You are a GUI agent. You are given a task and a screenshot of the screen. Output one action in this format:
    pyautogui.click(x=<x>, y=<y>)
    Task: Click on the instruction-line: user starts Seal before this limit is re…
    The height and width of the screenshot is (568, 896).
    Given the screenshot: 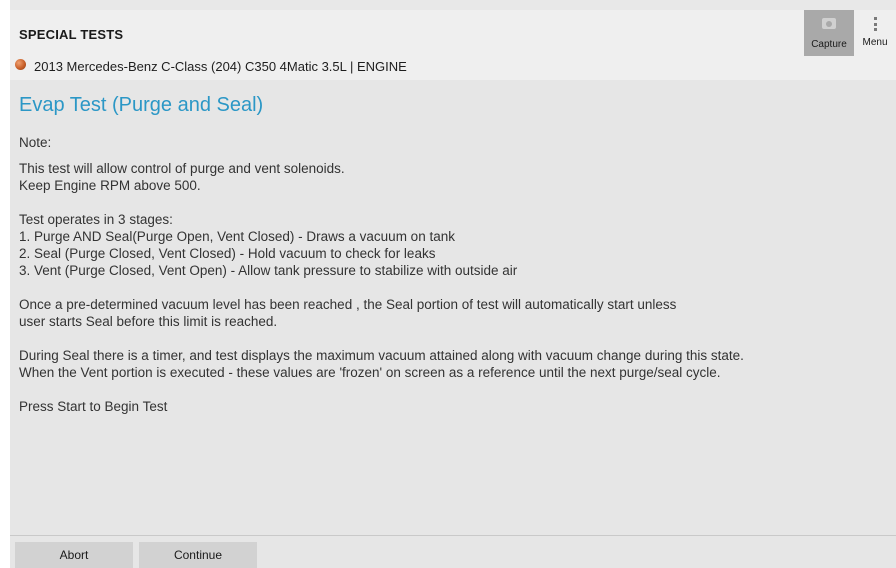 What is the action you would take?
    pyautogui.click(x=148, y=321)
    